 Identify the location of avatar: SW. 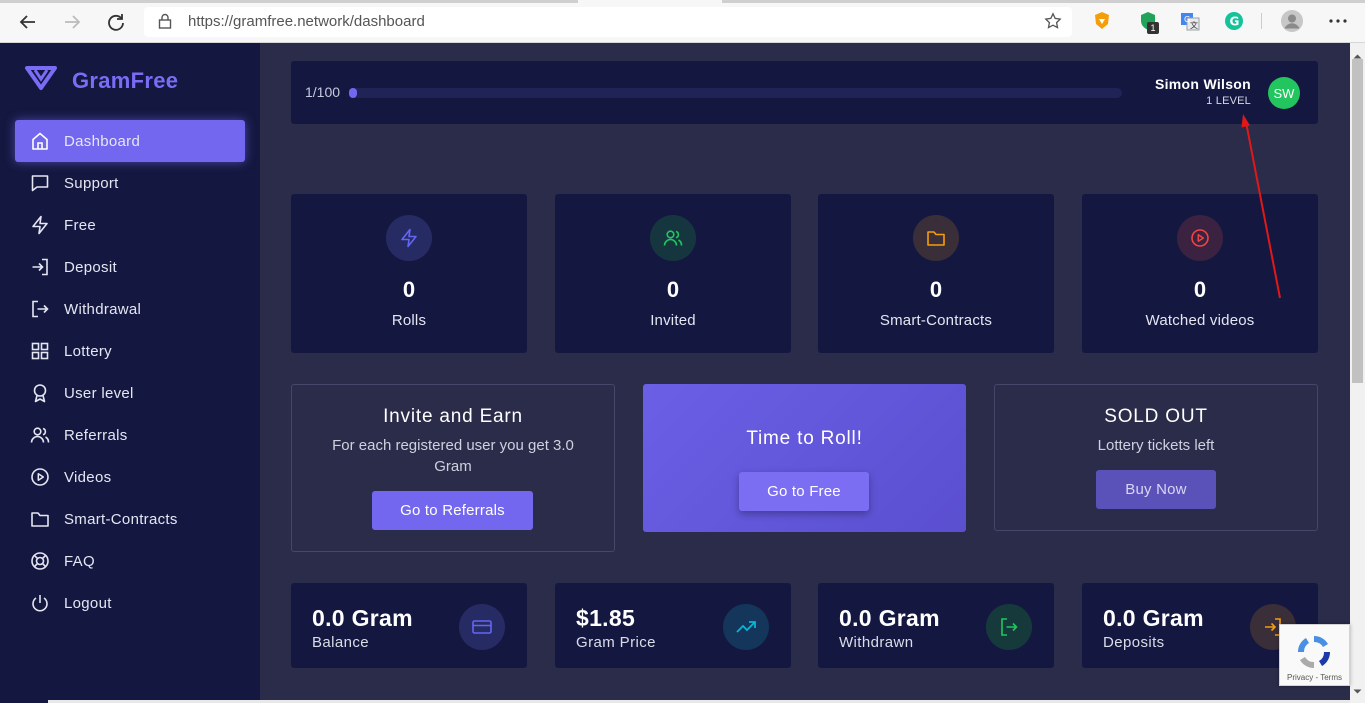
(1284, 93).